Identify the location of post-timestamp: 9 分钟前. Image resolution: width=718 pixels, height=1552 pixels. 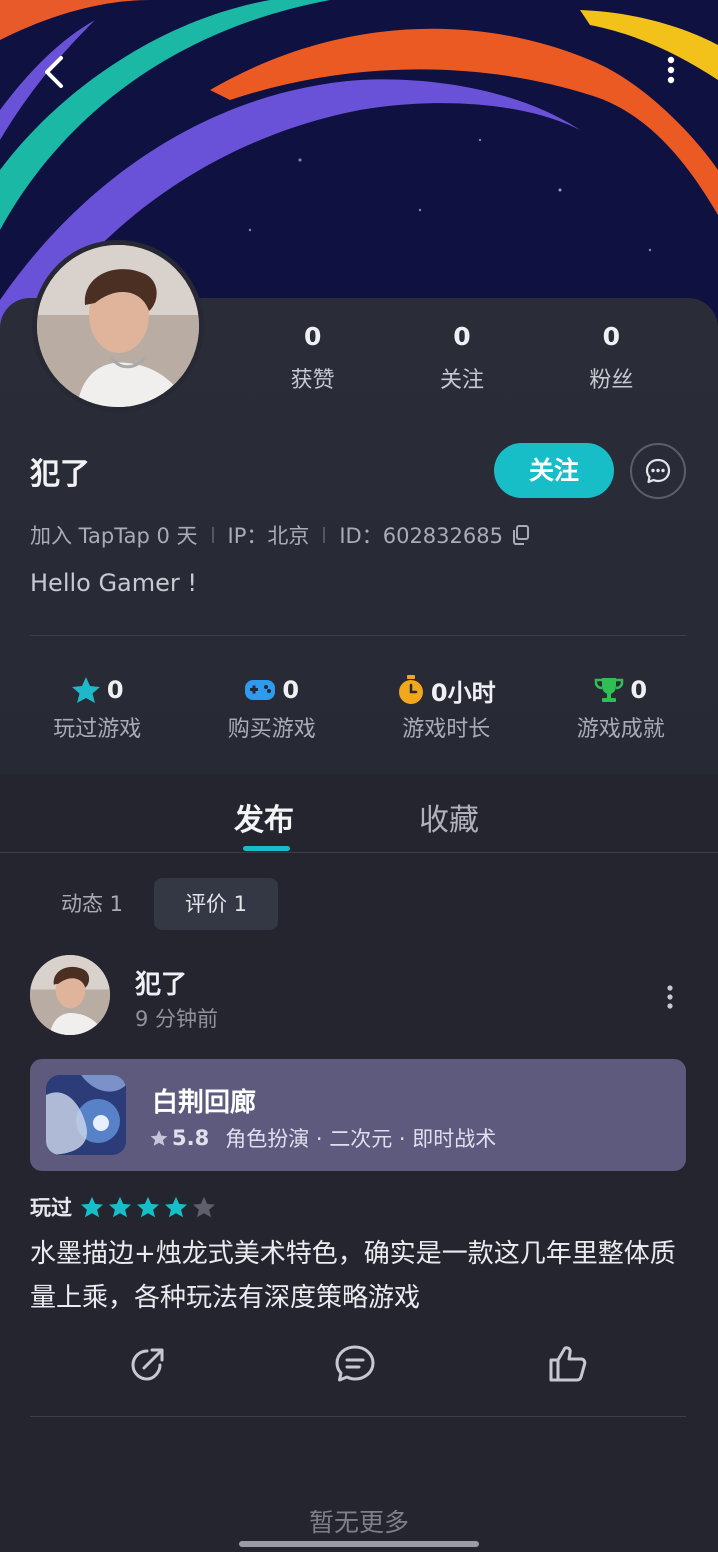
(177, 1019).